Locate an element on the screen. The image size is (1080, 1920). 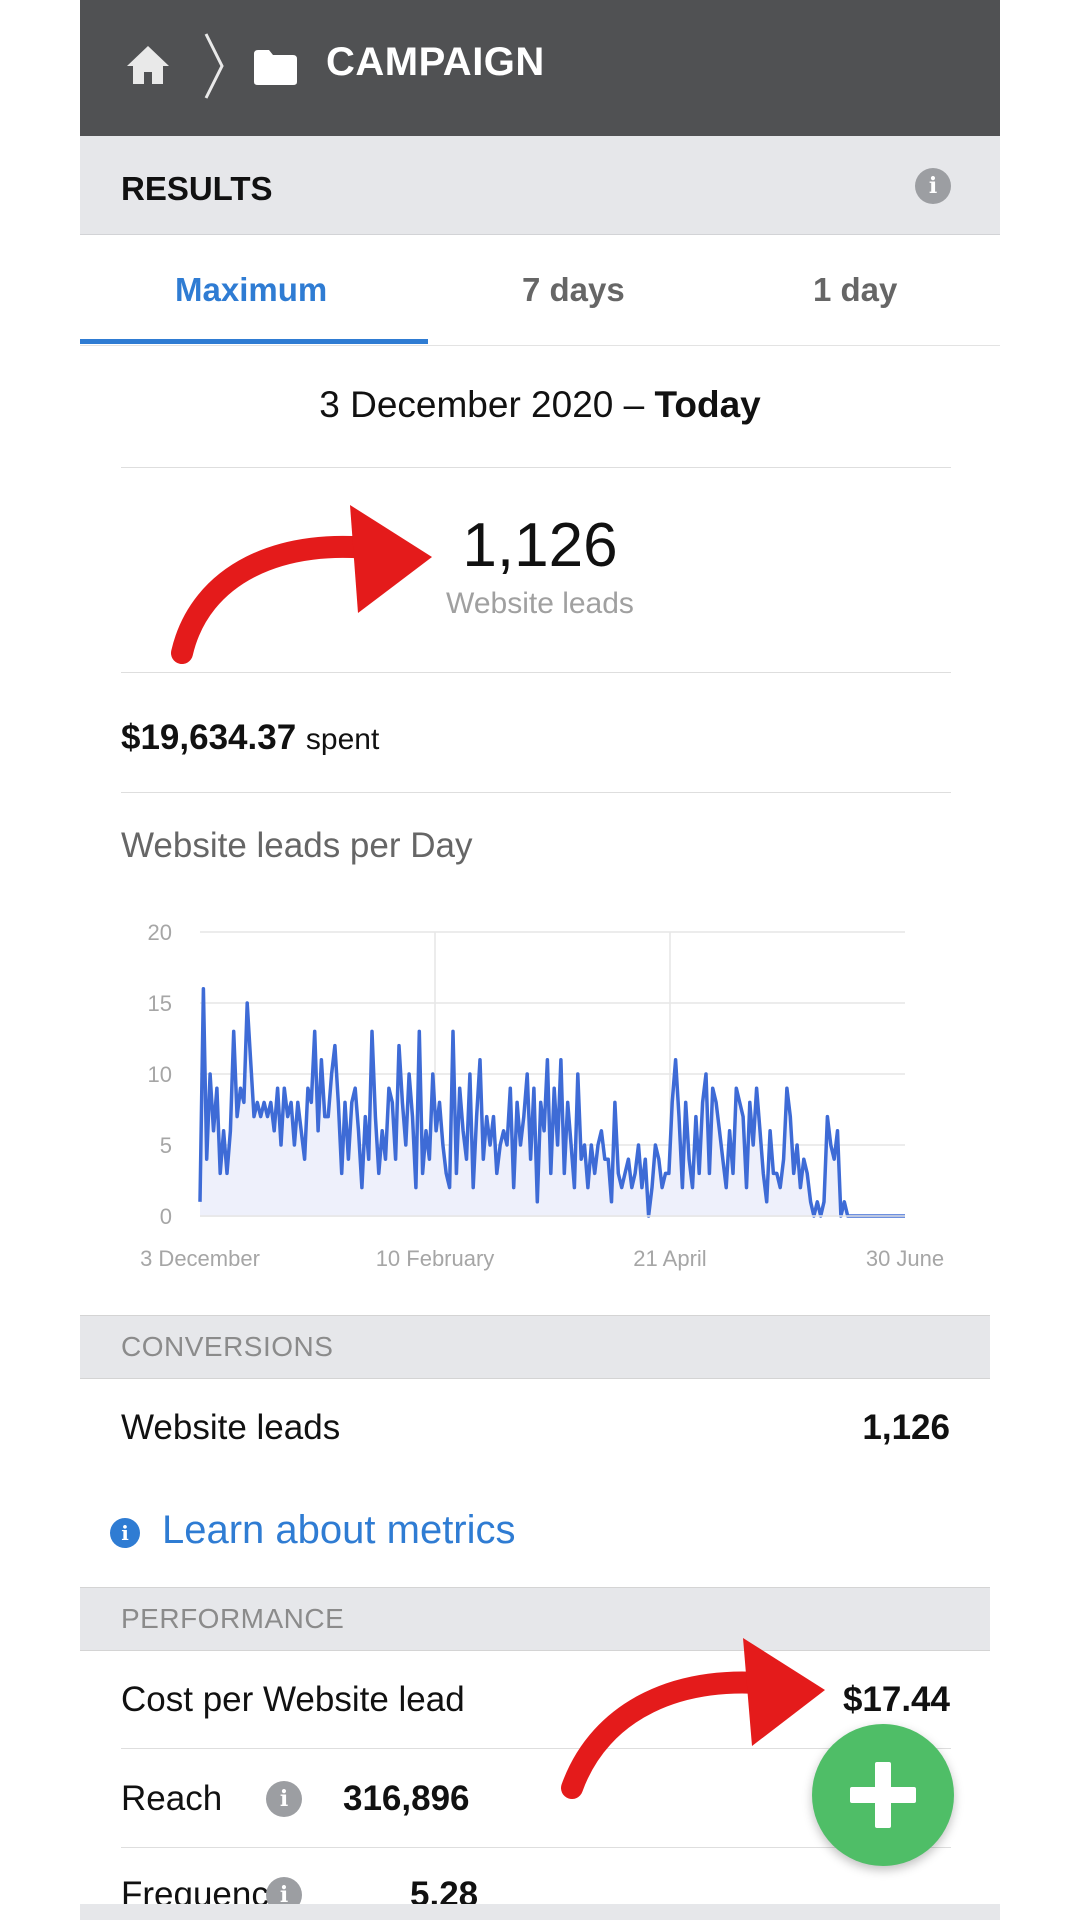
conversions-row-label: Website leads is located at coordinates (231, 1427).